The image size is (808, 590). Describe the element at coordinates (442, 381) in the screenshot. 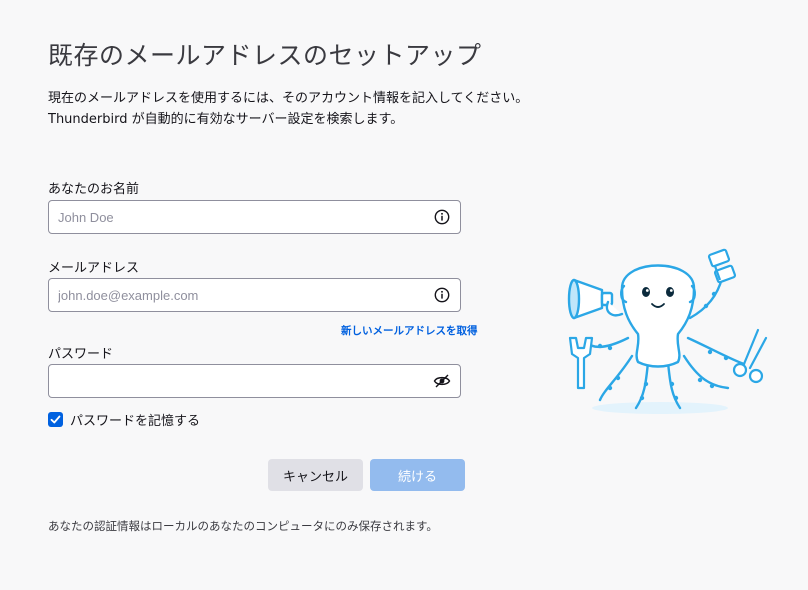

I see `eye-slash-icon` at that location.